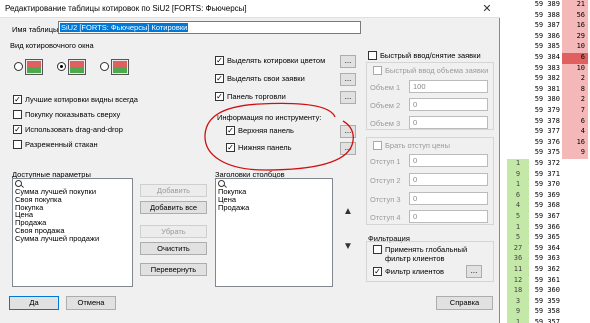 Image resolution: width=590 pixels, height=323 pixels. Describe the element at coordinates (548, 79) in the screenshot. I see `quote-row: 59 382 2` at that location.